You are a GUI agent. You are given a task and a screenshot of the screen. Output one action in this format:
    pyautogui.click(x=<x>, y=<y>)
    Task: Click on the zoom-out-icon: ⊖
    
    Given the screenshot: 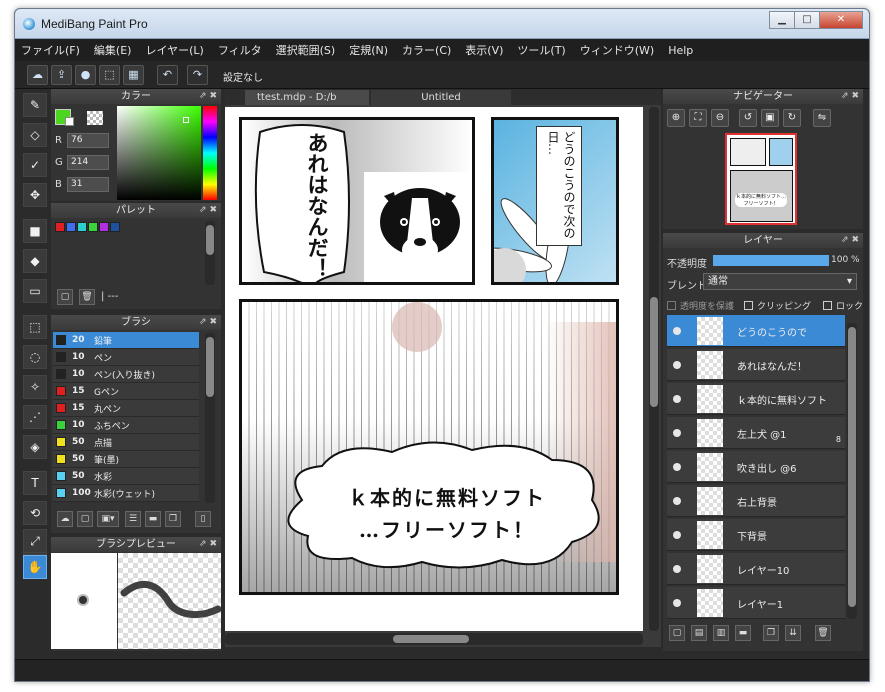 What is the action you would take?
    pyautogui.click(x=720, y=118)
    